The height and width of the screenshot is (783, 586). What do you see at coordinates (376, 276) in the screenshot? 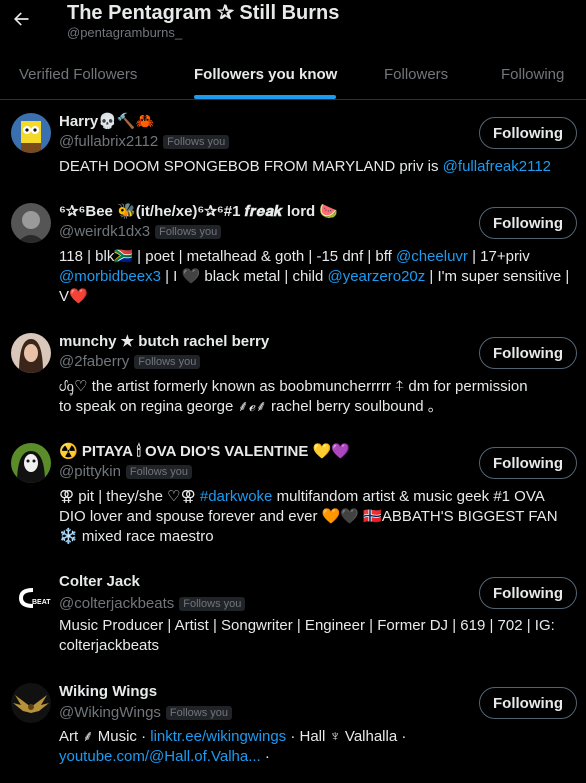
I see `bio-link: @yearzero20z` at bounding box center [376, 276].